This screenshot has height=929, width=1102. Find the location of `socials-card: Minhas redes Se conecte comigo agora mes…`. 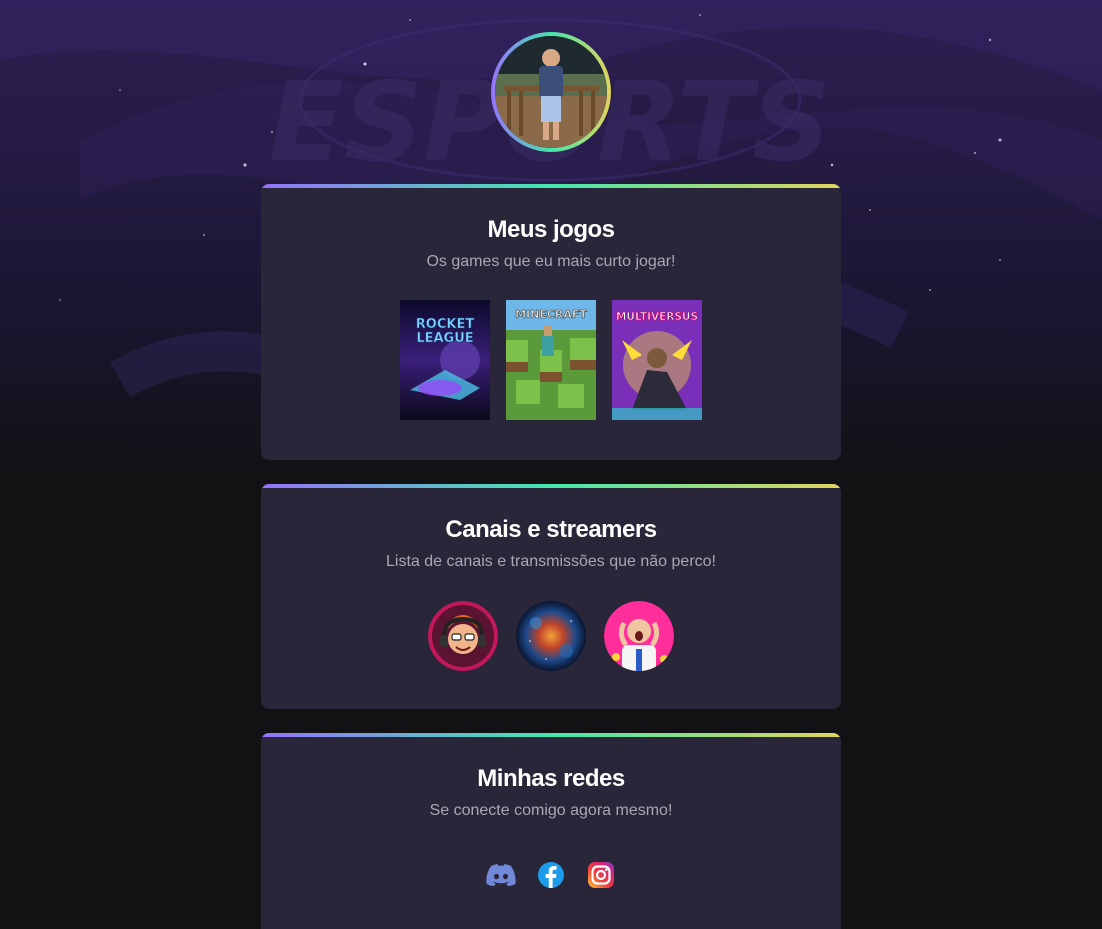

socials-card: Minhas redes Se conecte comigo agora mes… is located at coordinates (551, 831).